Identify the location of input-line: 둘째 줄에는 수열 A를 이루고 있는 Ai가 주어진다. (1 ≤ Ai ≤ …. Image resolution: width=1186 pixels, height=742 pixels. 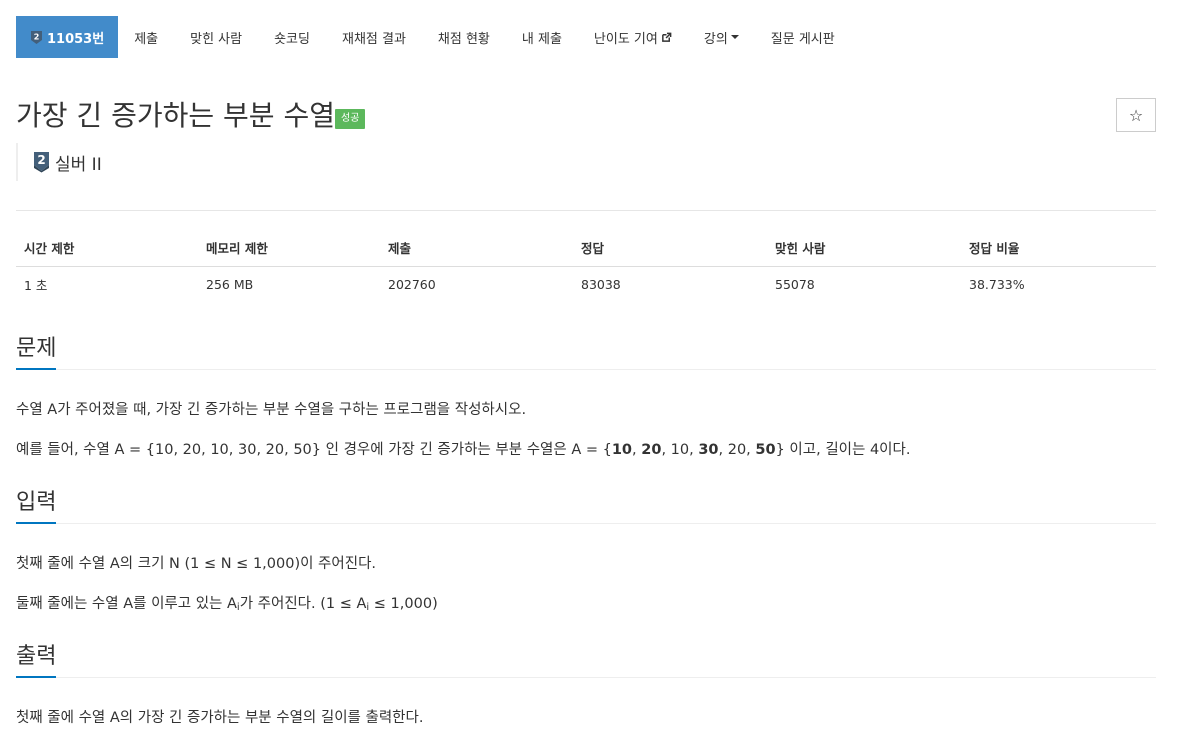
(586, 606).